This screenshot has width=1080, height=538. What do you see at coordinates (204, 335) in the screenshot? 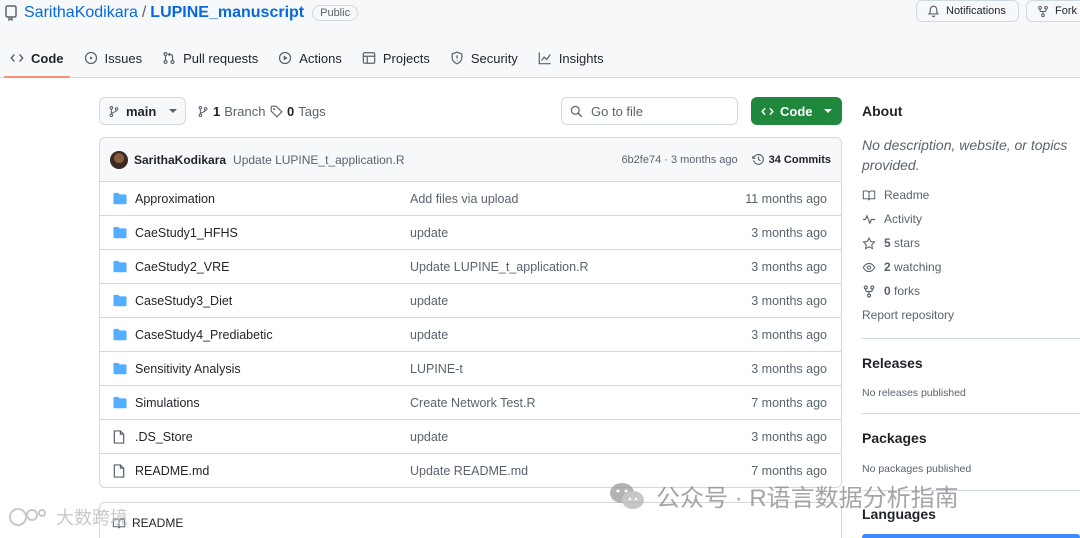
I see `file-name-link: CaseStudy4_Prediabetic` at bounding box center [204, 335].